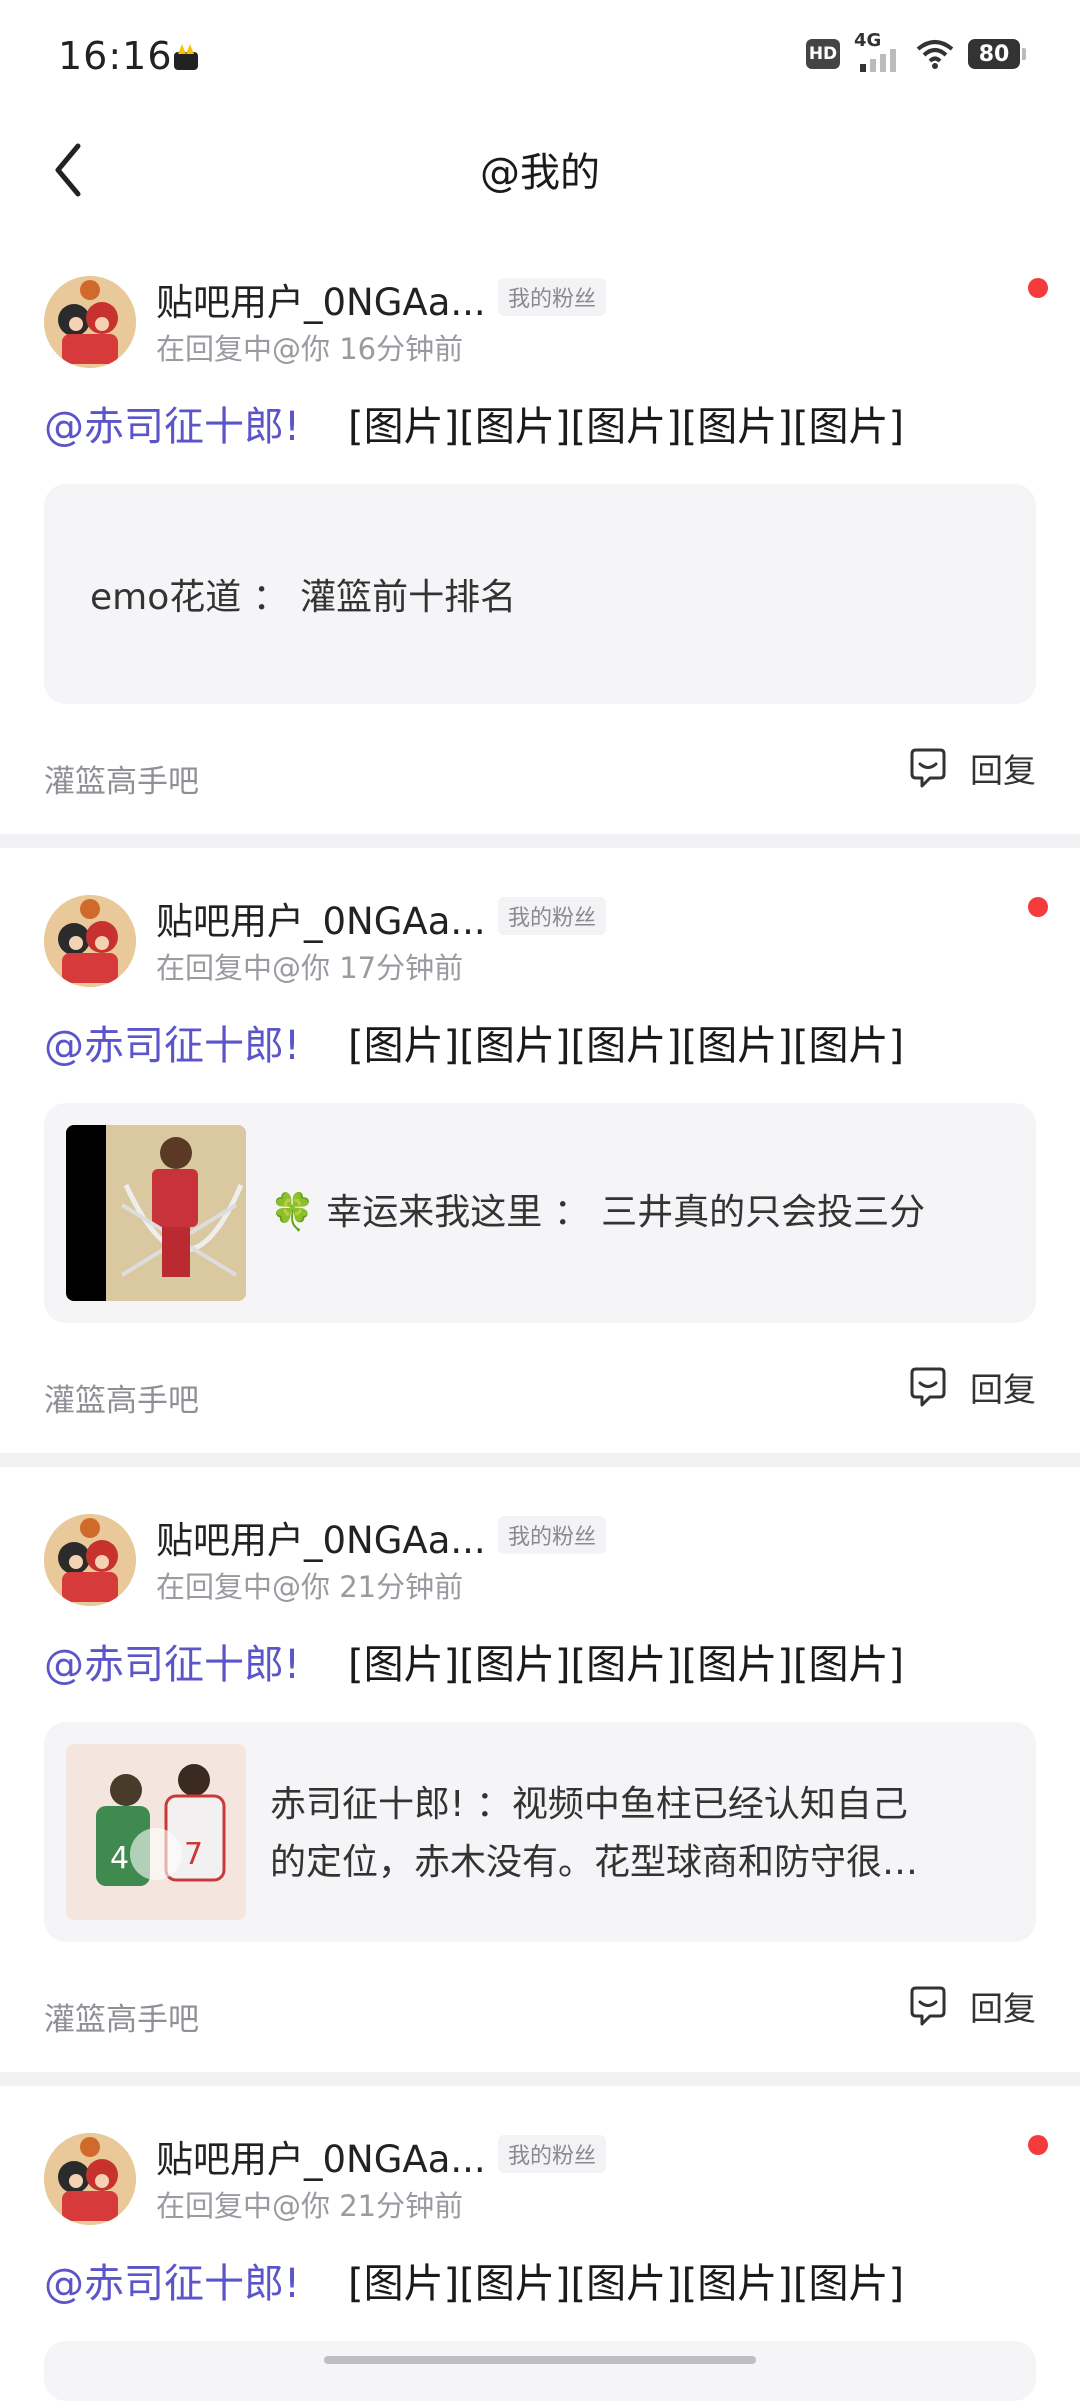  I want to click on status-right-icons: HD 4G 80, so click(916, 51).